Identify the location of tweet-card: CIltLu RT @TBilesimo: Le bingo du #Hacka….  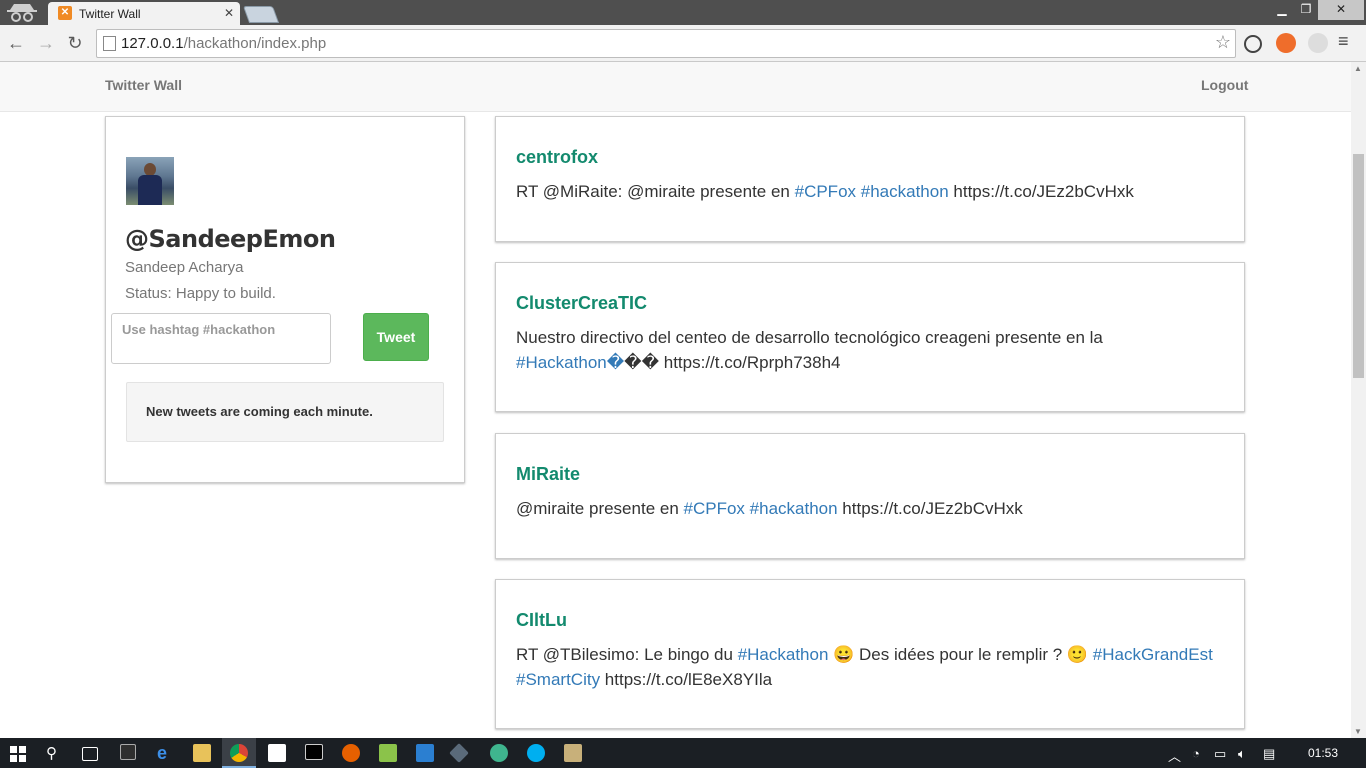
(870, 654).